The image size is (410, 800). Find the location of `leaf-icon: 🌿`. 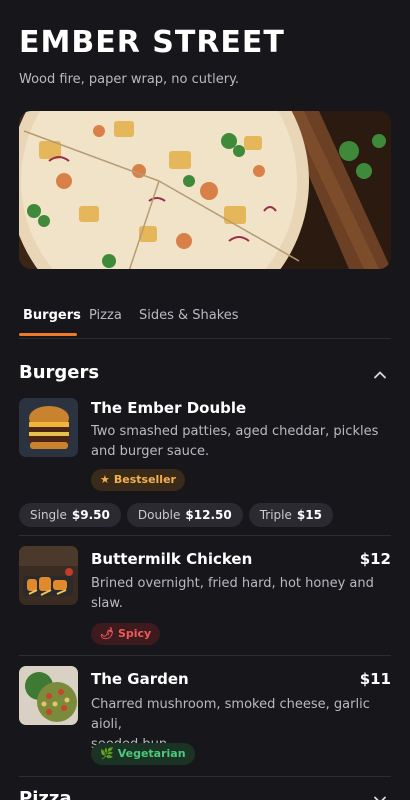

leaf-icon: 🌿 is located at coordinates (107, 753).